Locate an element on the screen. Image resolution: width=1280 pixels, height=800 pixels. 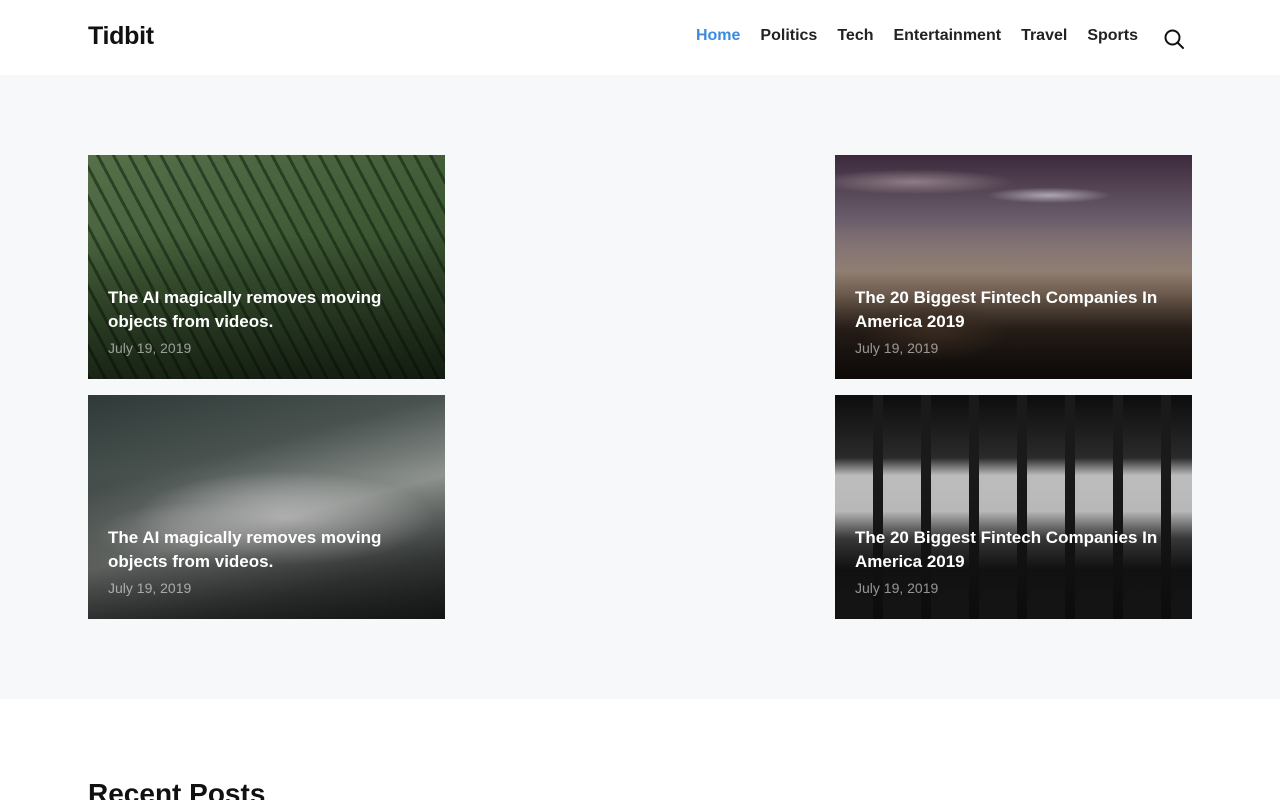
site-logo: Tidbit is located at coordinates (121, 36).